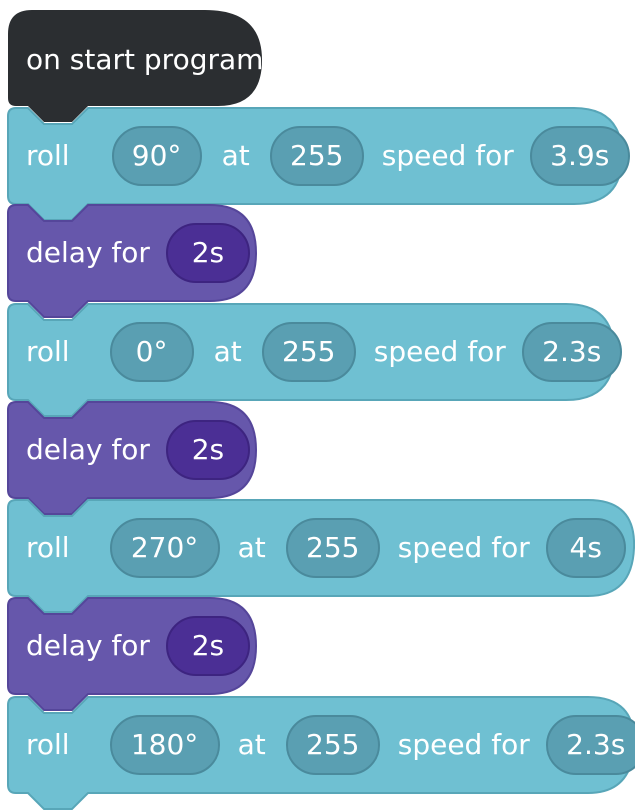 The height and width of the screenshot is (811, 635). I want to click on roll-block: roll 90° at 255 speed for 3.9s, so click(328, 156).